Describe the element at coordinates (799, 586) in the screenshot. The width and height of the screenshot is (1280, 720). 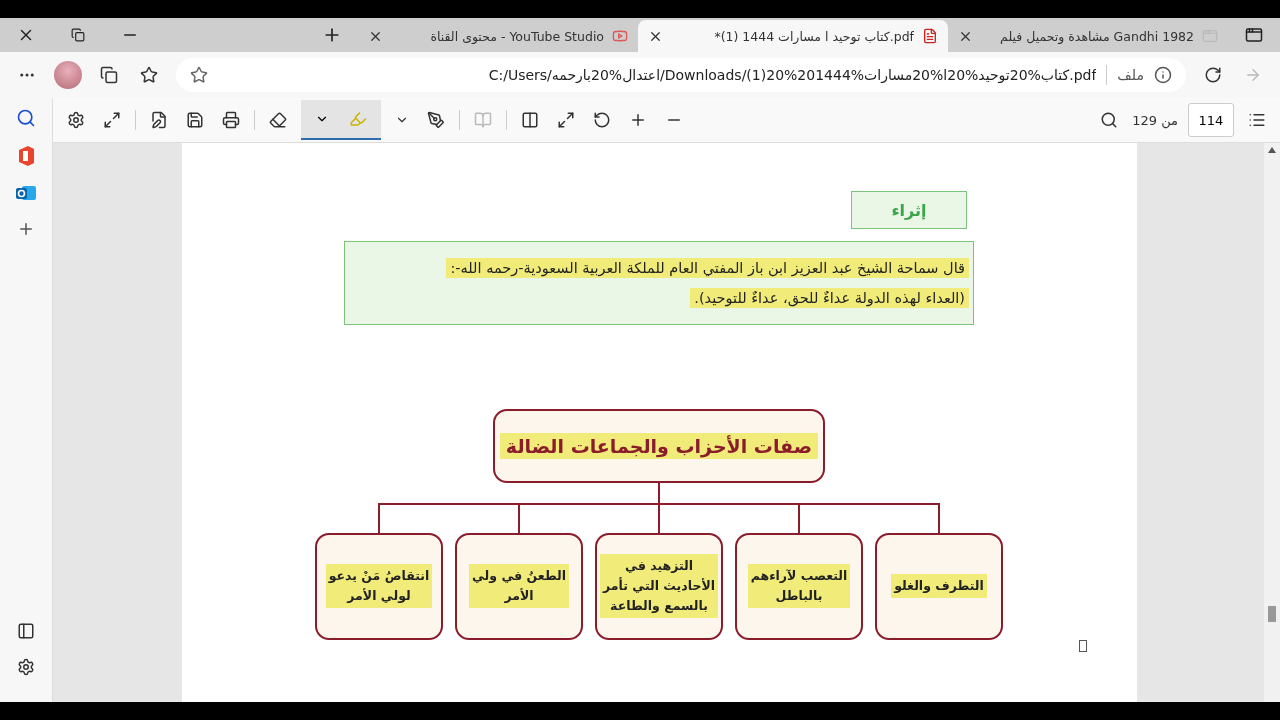
I see `node-label: التعصب لآراءهم بالباطل` at that location.